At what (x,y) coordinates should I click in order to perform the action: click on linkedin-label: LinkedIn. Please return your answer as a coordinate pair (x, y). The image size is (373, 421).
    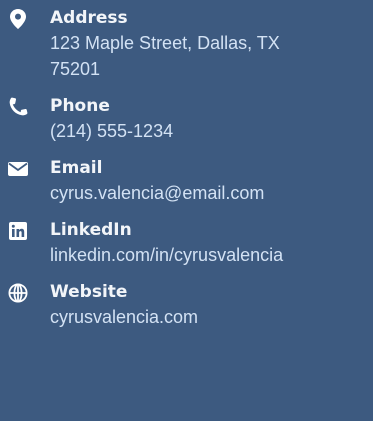
    Looking at the image, I should click on (91, 230).